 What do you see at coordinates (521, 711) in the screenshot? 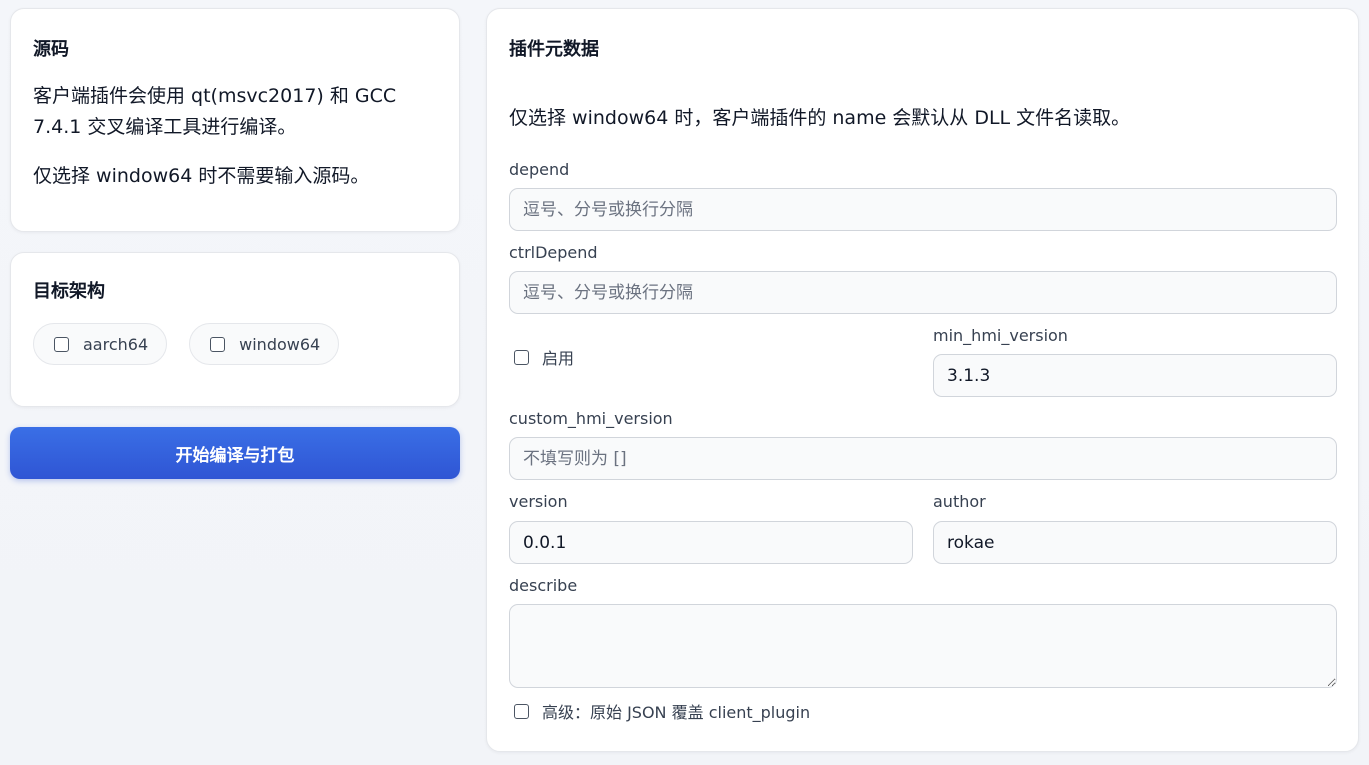
I see `advanced-override-checkbox` at bounding box center [521, 711].